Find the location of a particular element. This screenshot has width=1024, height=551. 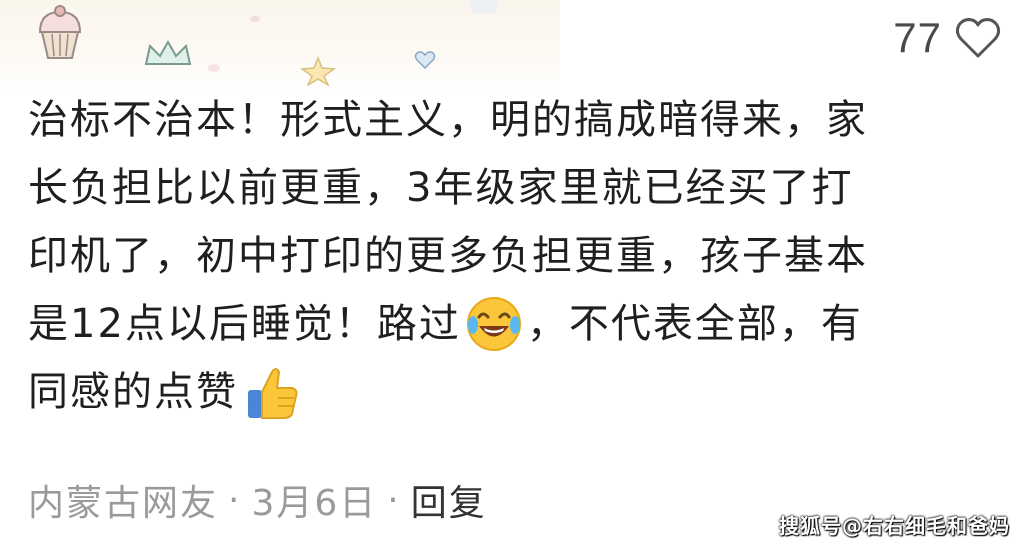

small-heart-icon is located at coordinates (425, 60).